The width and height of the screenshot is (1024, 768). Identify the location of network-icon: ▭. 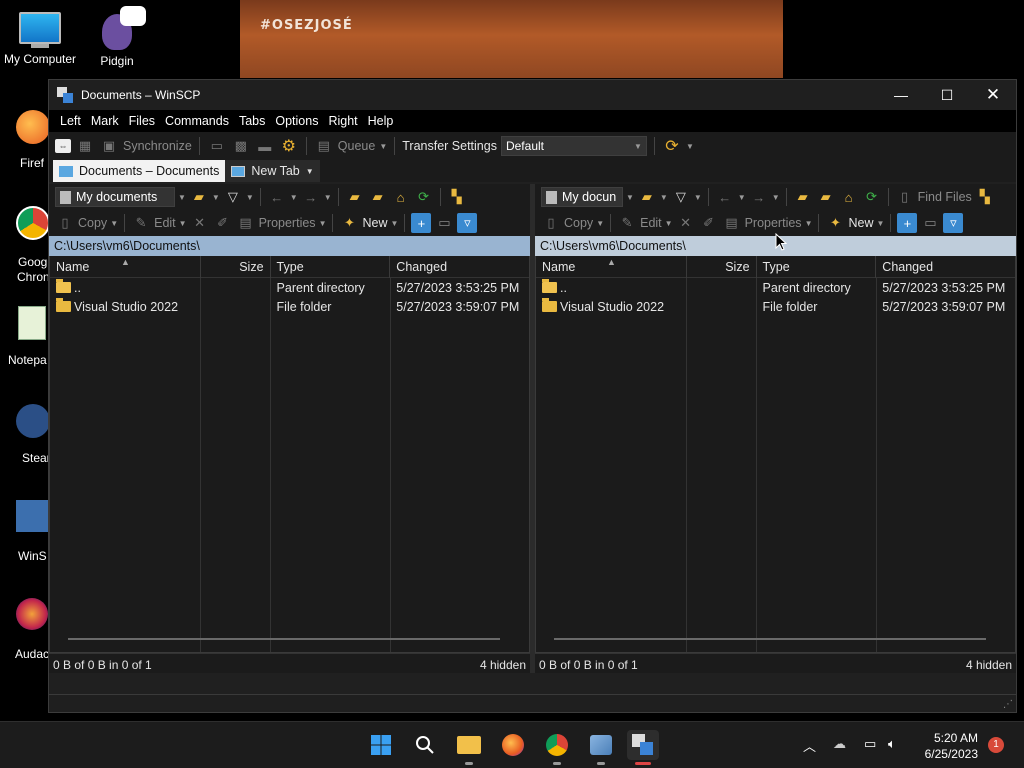
(870, 744).